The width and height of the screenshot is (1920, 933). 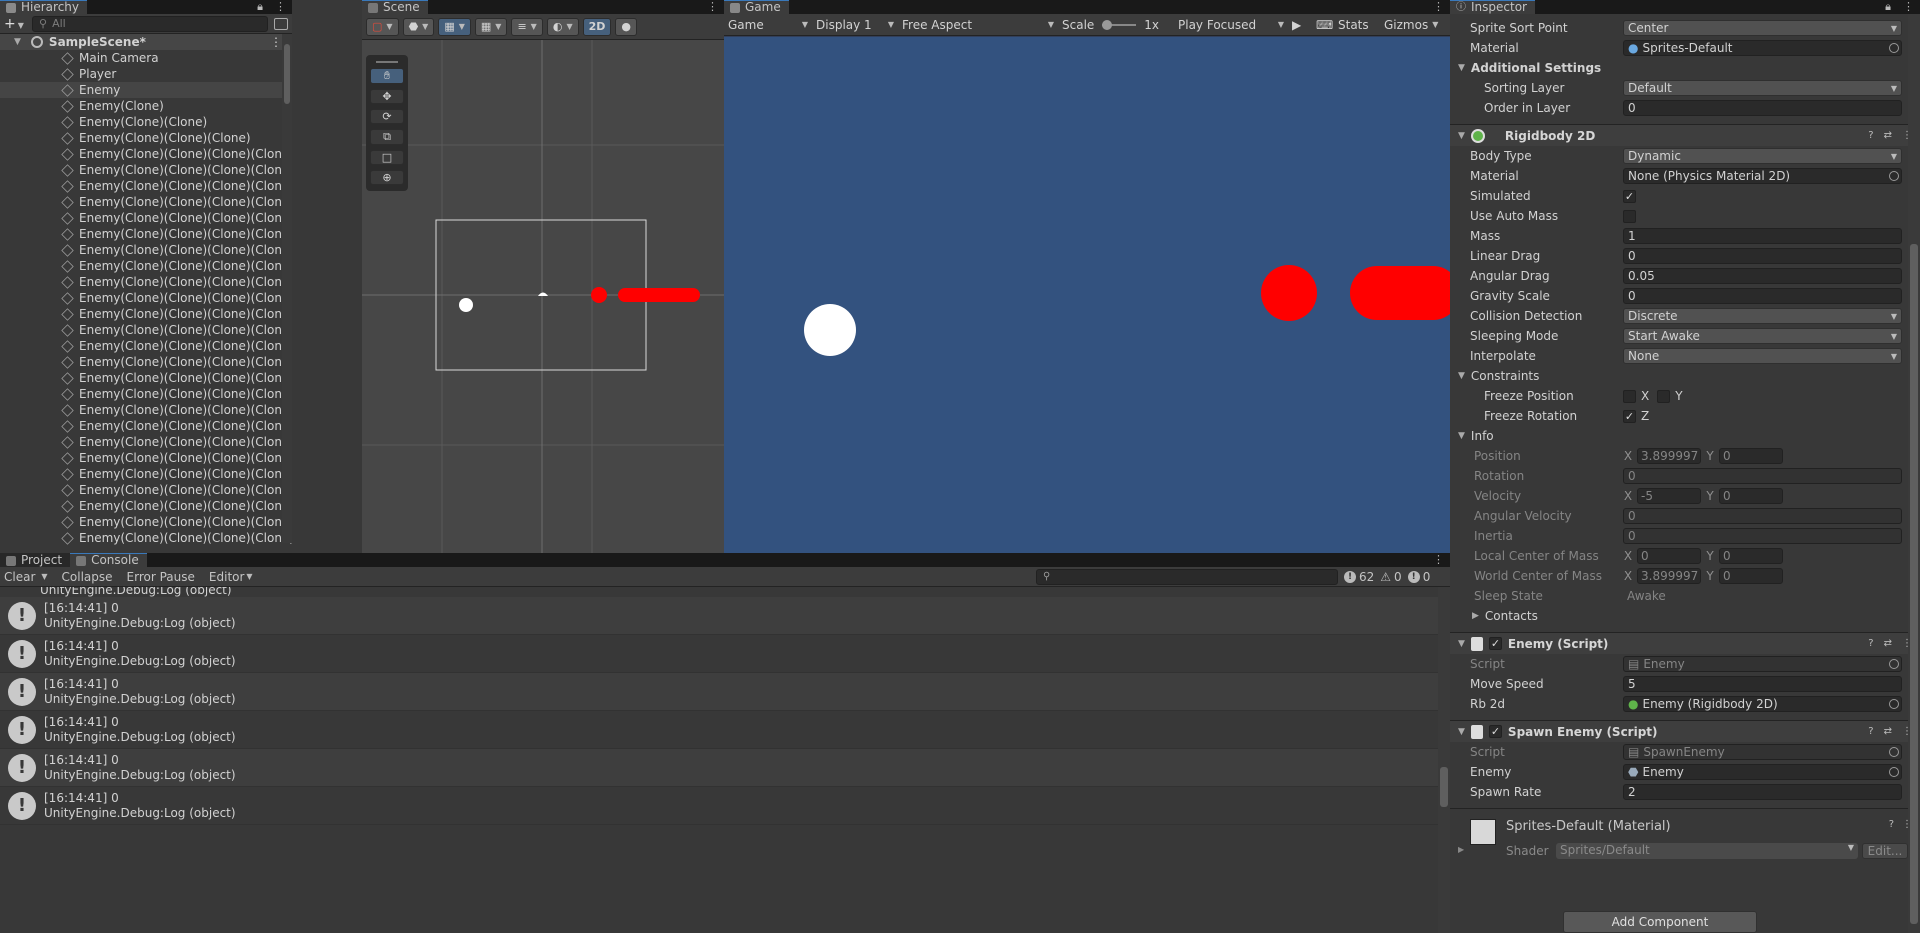 I want to click on warning-count-toggle: ⚠ 0, so click(x=1390, y=577).